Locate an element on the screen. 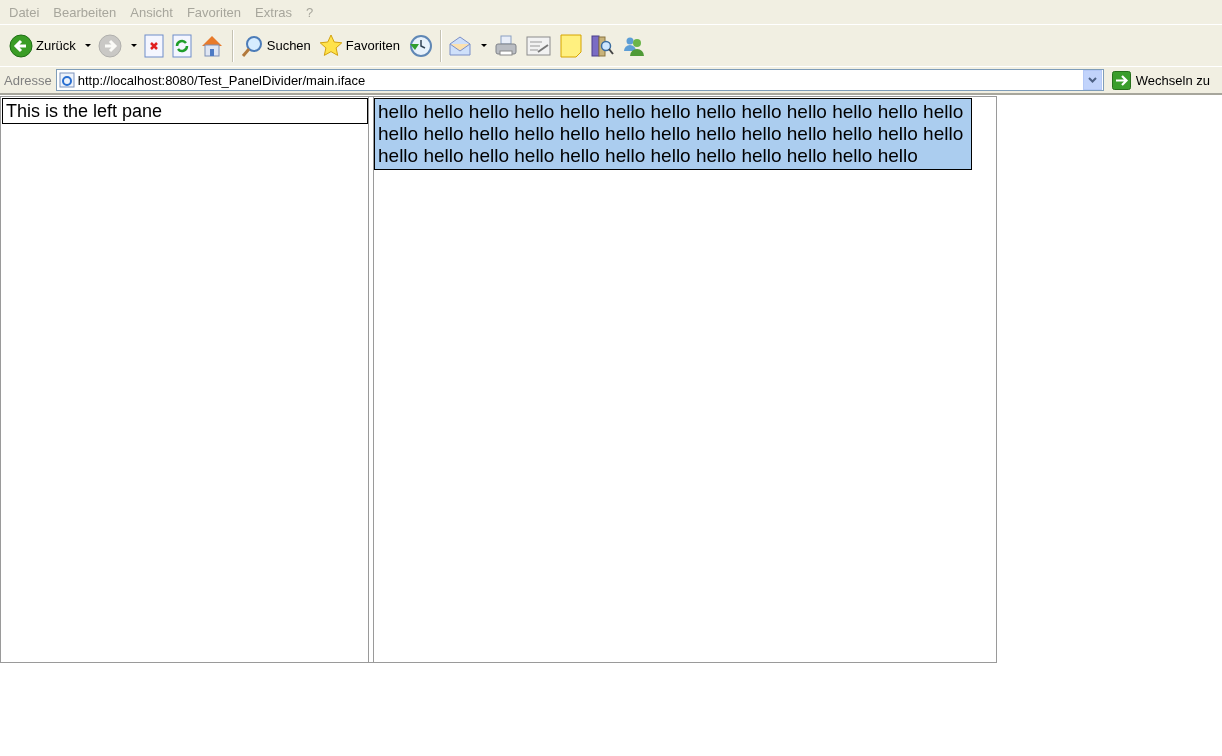  history-clock-icon is located at coordinates (420, 45).